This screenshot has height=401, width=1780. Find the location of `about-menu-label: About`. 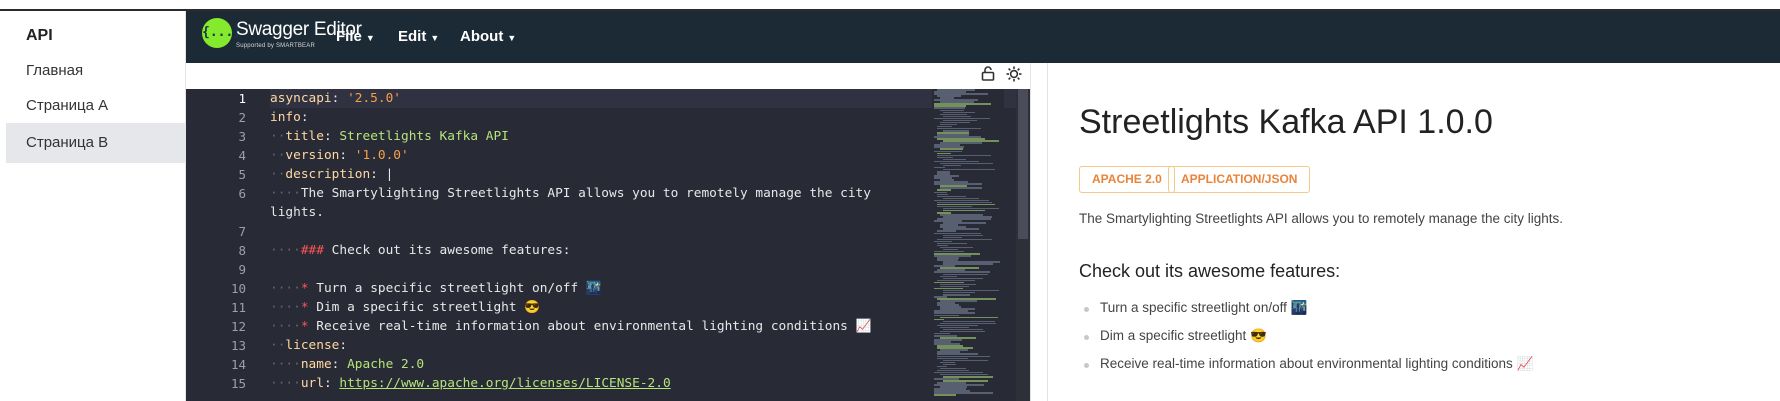

about-menu-label: About is located at coordinates (482, 36).